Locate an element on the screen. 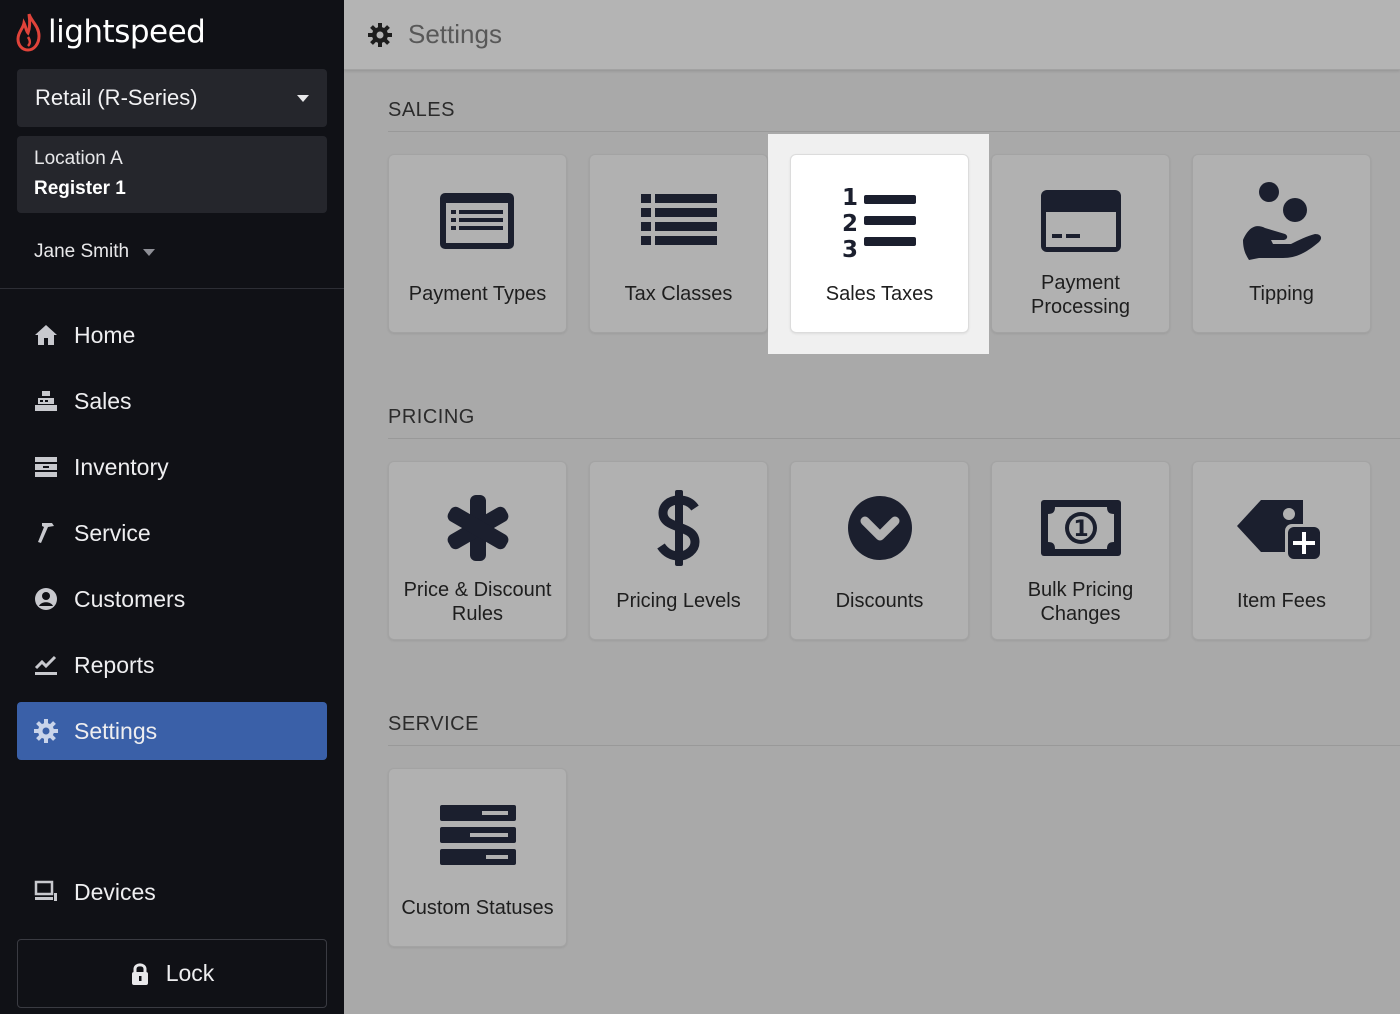 The image size is (1400, 1014). sidebar-item-settings: Settings is located at coordinates (172, 731).